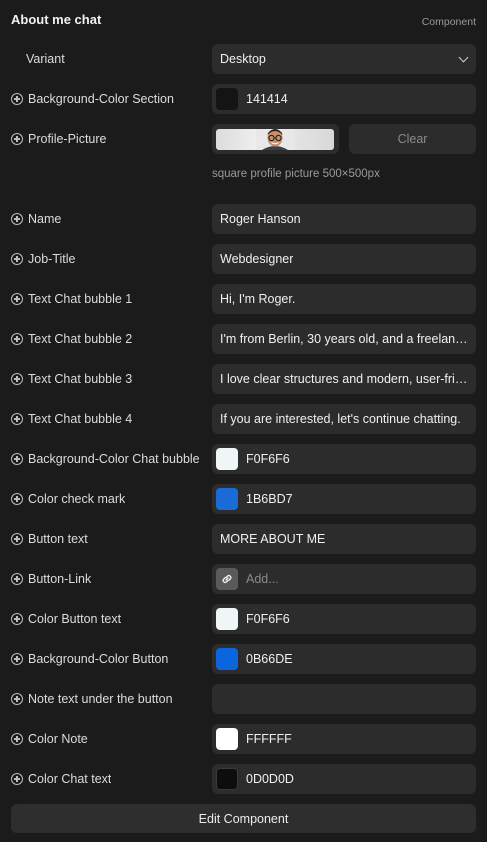 Image resolution: width=487 pixels, height=842 pixels. What do you see at coordinates (344, 499) in the screenshot?
I see `check-mark-color-field: 1B6BD7` at bounding box center [344, 499].